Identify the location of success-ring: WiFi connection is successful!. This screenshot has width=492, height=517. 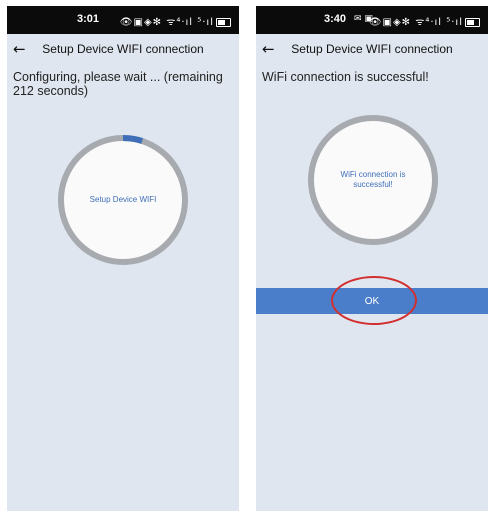
(373, 180).